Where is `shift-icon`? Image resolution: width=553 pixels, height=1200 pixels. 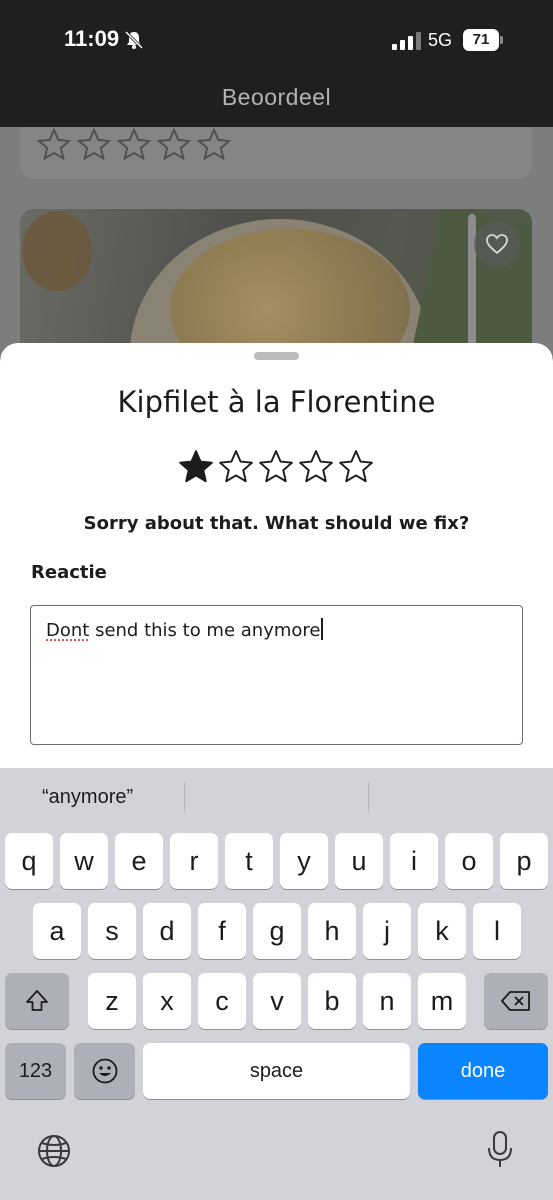 shift-icon is located at coordinates (37, 1000).